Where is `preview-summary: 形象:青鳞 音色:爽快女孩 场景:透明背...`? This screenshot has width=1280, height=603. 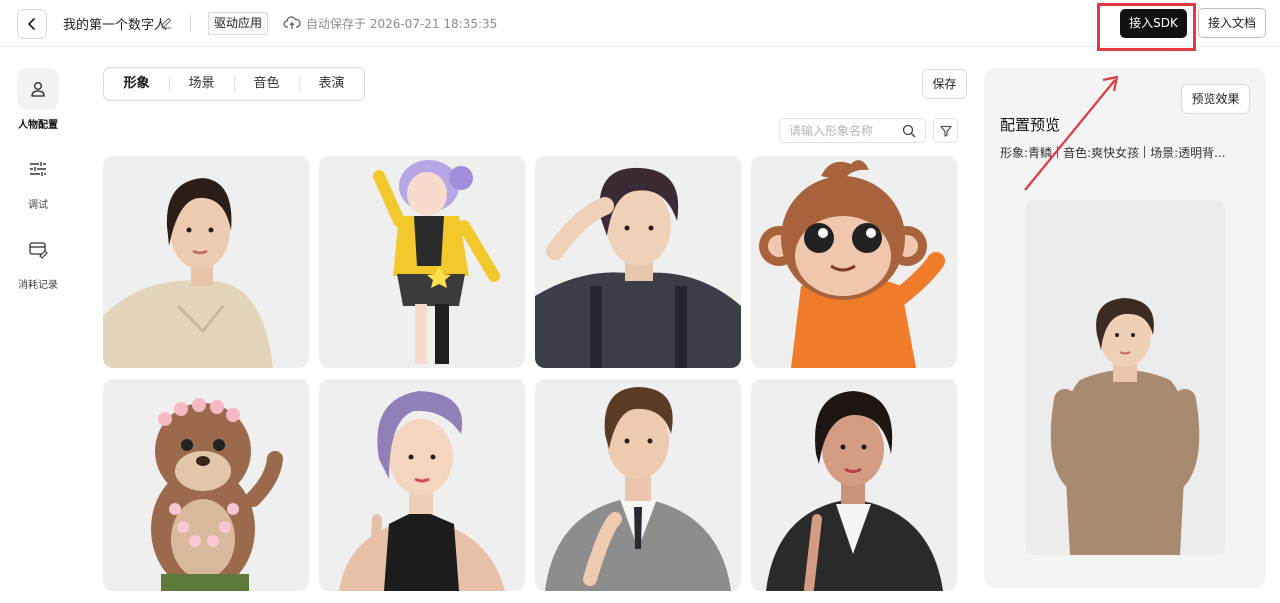
preview-summary: 形象:青鳞 音色:爽快女孩 场景:透明背... is located at coordinates (1126, 152).